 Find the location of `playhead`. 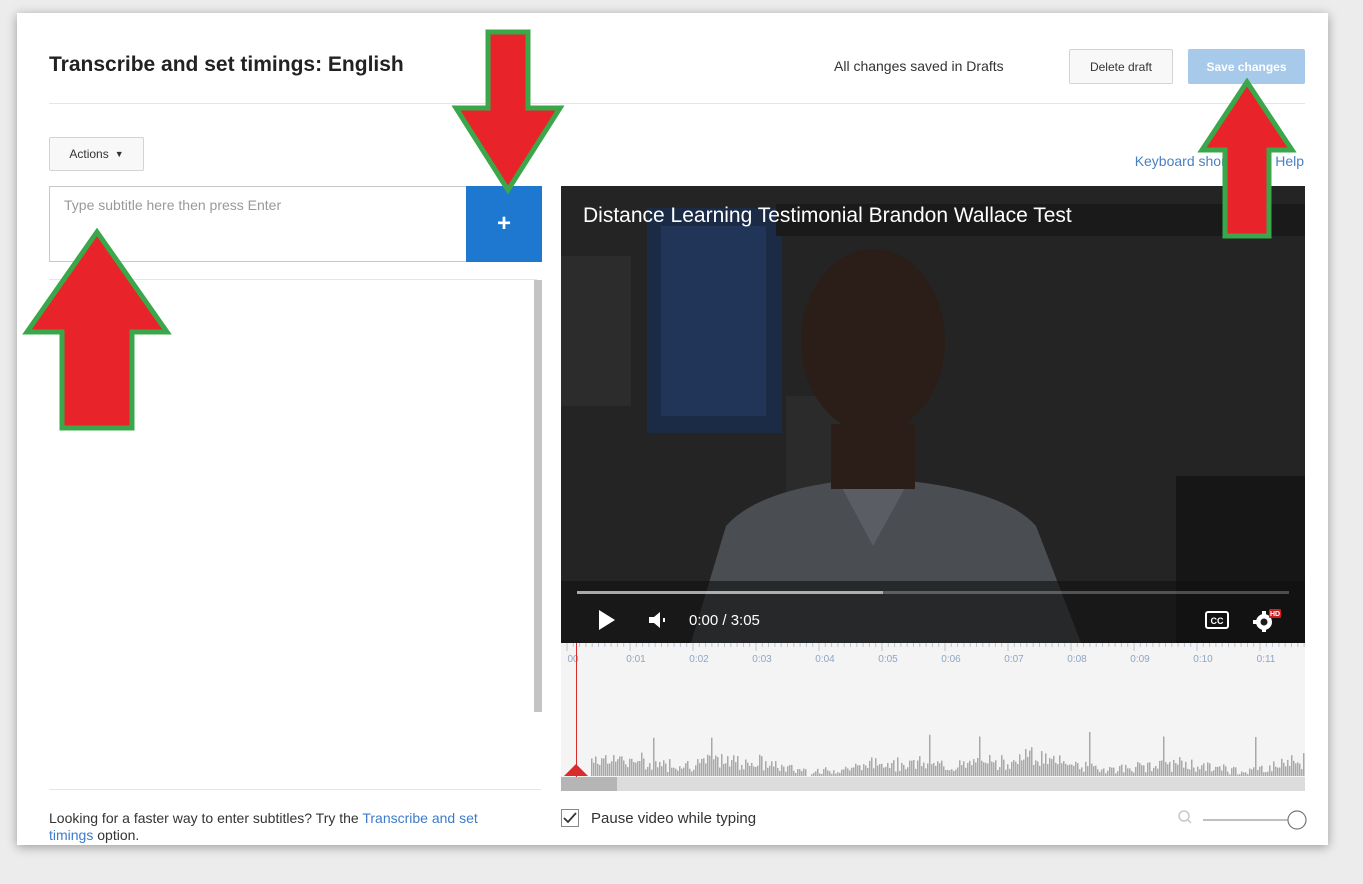

playhead is located at coordinates (576, 710).